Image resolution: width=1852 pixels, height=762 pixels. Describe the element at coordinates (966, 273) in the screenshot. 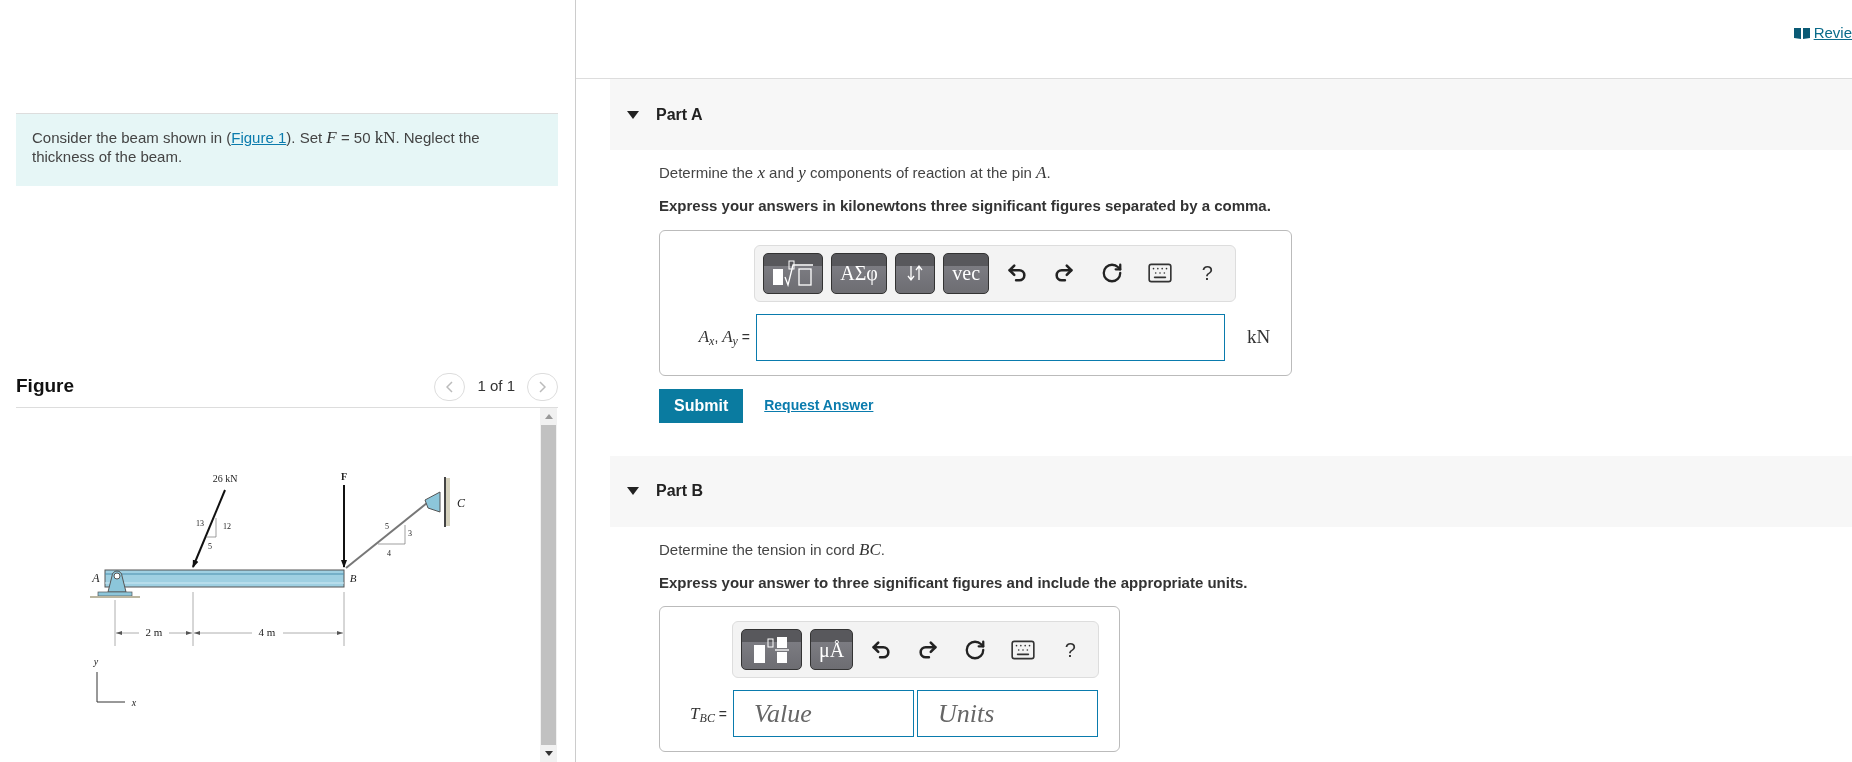

I see `symbols-button: vec` at that location.